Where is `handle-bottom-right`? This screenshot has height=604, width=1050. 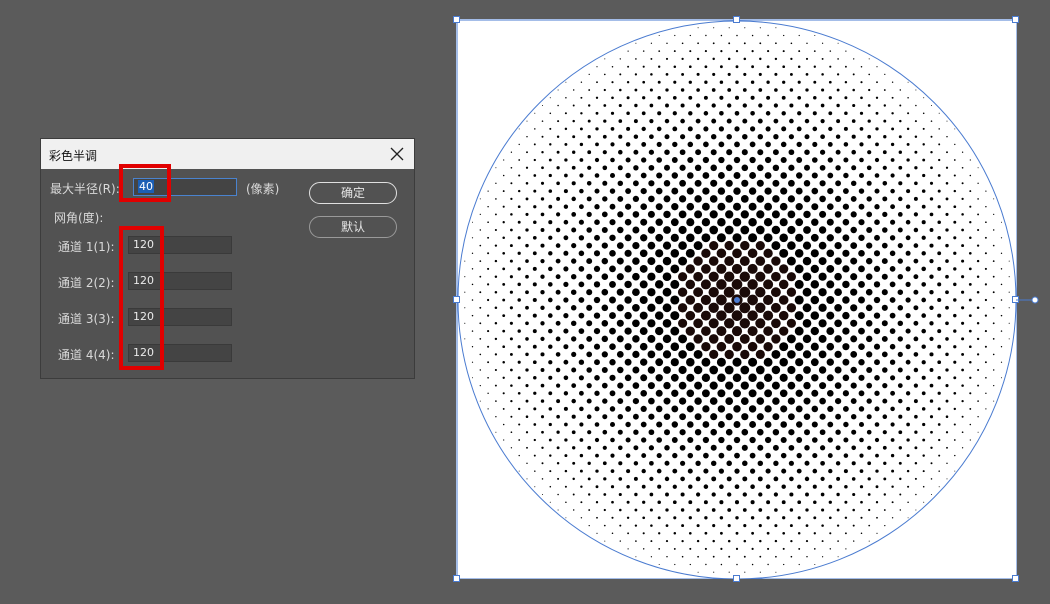 handle-bottom-right is located at coordinates (1015, 578).